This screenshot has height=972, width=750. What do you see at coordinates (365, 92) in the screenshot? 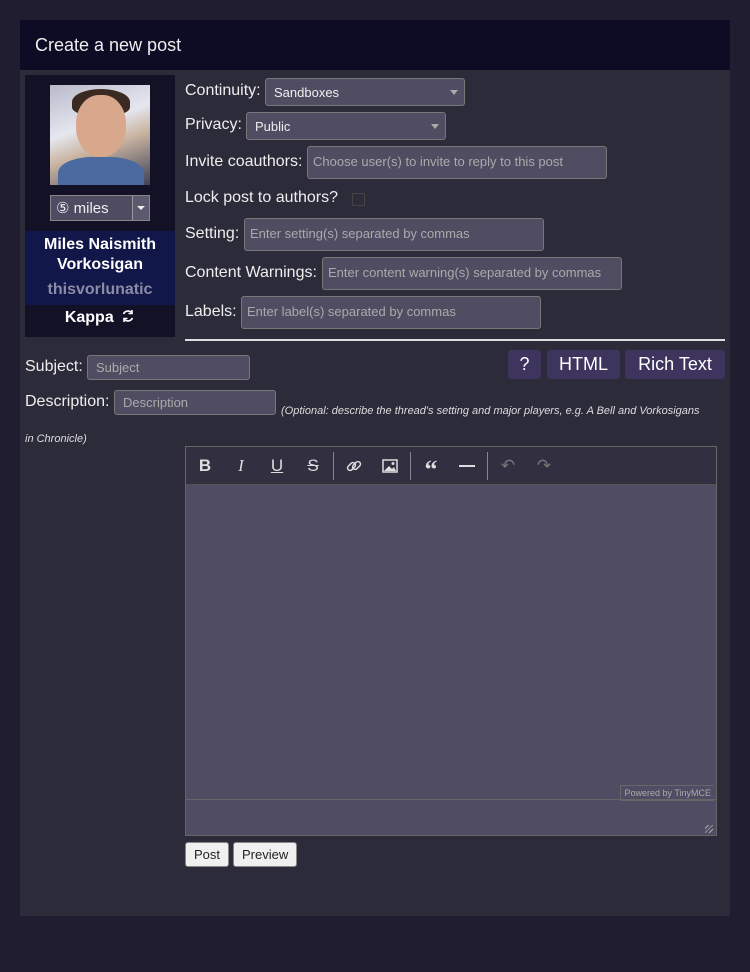
I see `continuity-select: Sandboxes` at bounding box center [365, 92].